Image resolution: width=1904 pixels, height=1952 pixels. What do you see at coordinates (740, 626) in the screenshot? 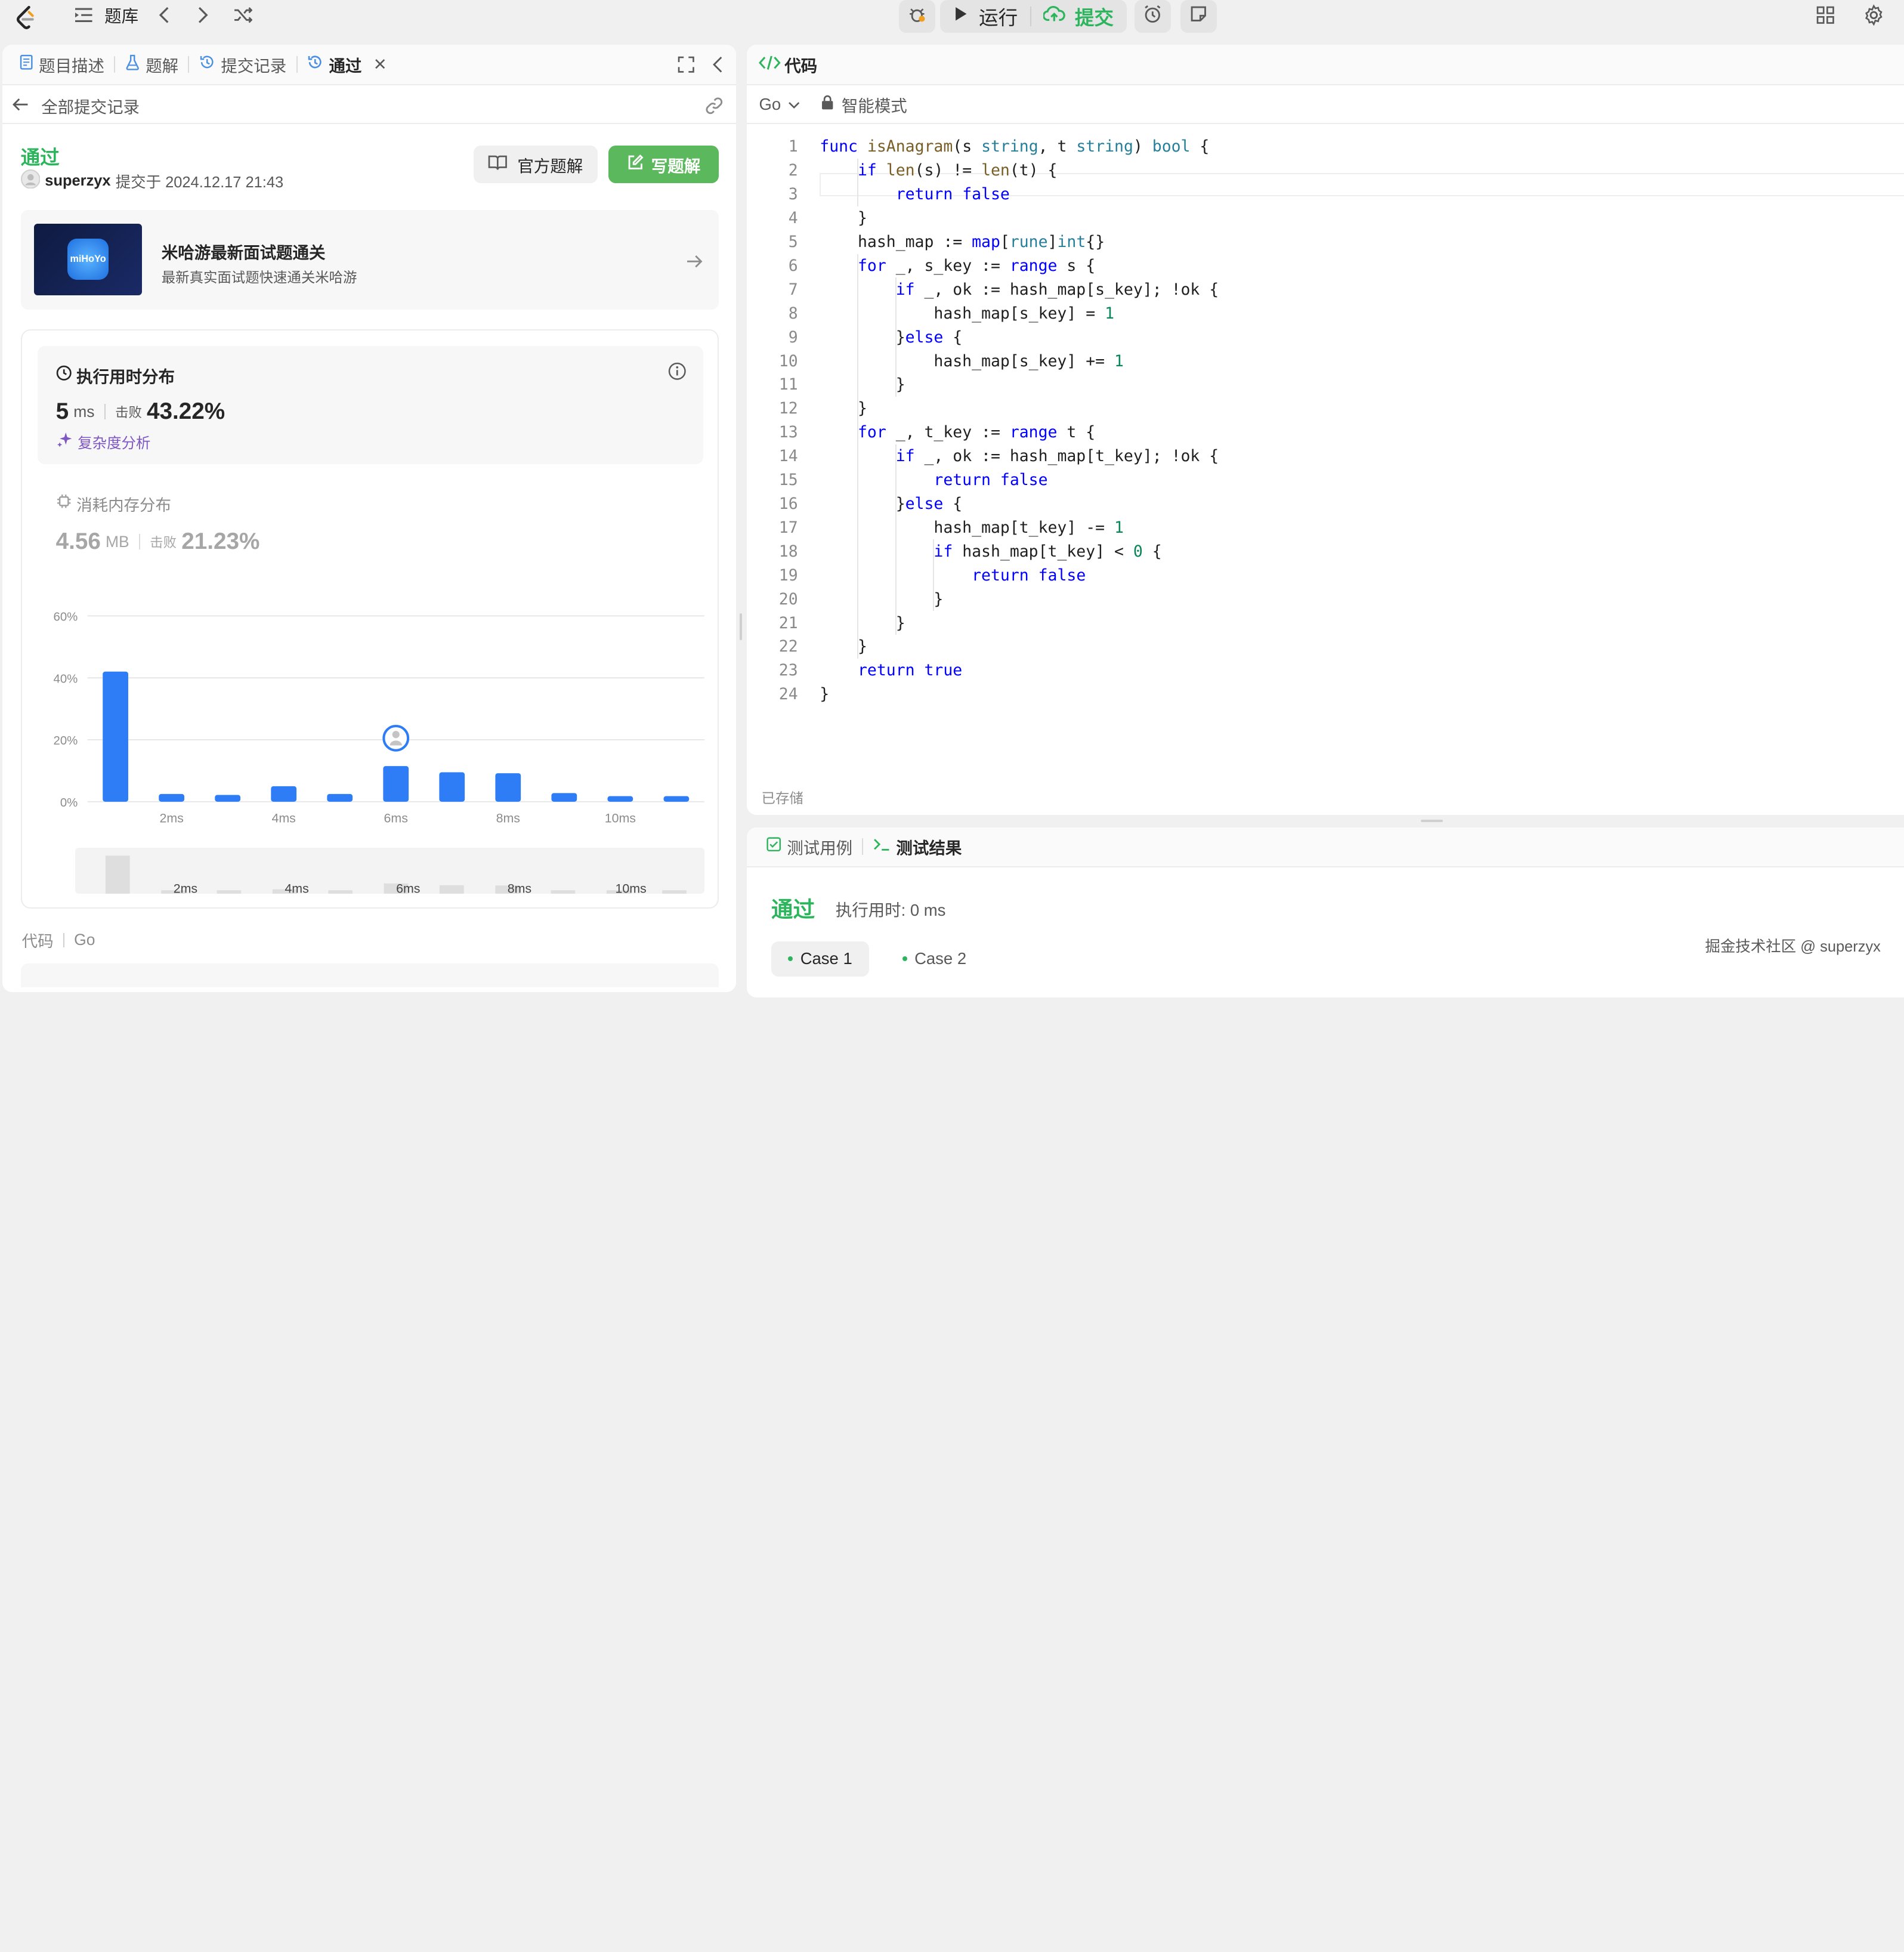
I see `vertical-resize-handle` at bounding box center [740, 626].